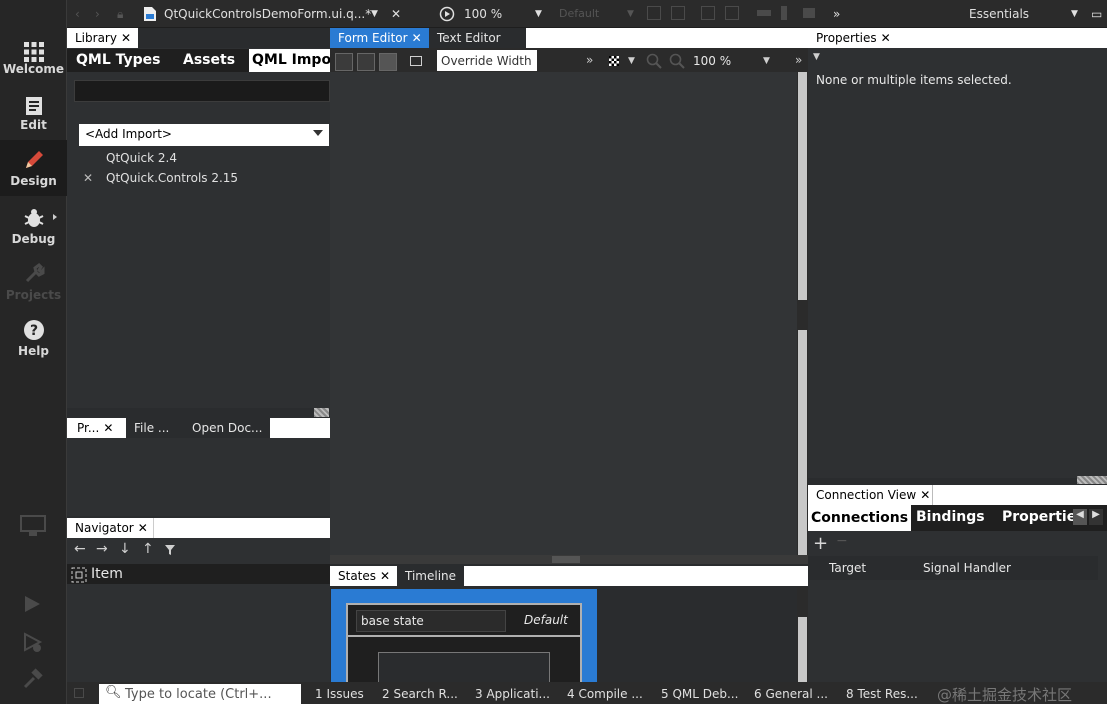 This screenshot has height=704, width=1107. I want to click on run-icon, so click(32, 604).